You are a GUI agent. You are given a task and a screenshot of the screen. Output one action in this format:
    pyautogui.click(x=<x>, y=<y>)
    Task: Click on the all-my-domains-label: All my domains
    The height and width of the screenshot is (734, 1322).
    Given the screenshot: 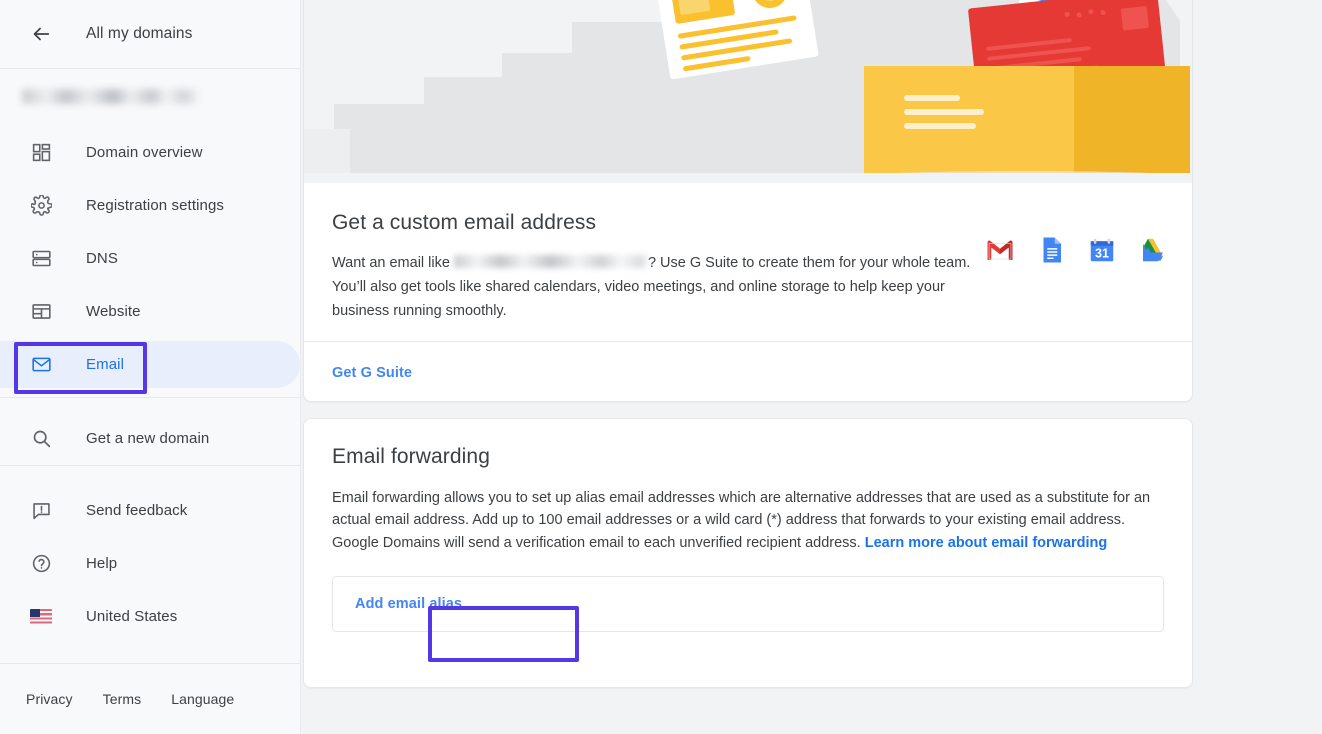 What is the action you would take?
    pyautogui.click(x=139, y=34)
    